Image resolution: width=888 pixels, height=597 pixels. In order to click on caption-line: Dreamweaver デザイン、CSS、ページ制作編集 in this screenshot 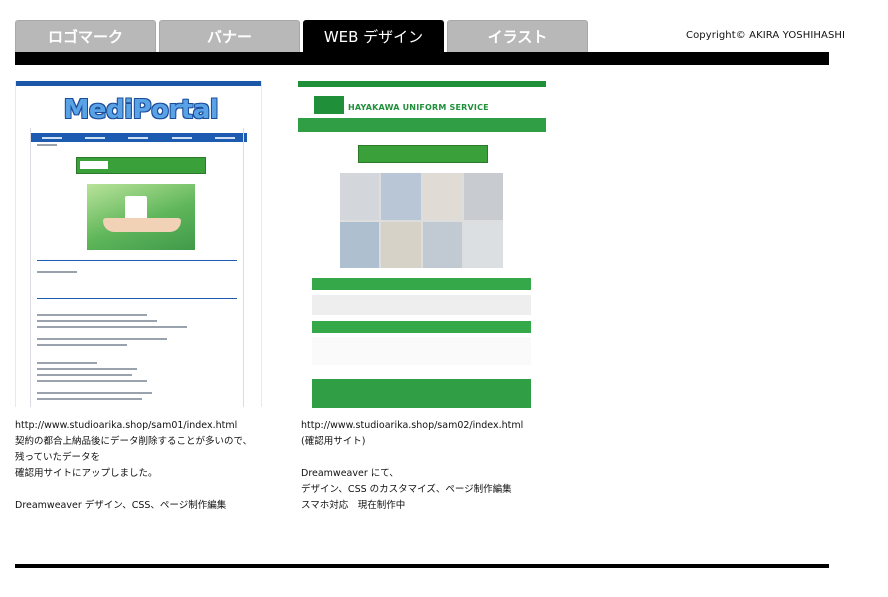, I will do `click(121, 505)`.